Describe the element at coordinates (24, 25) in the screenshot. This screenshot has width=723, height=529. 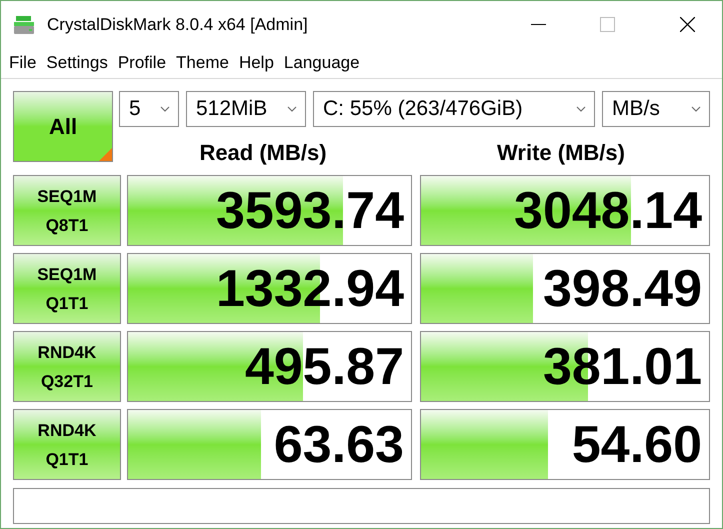
I see `app-icon` at that location.